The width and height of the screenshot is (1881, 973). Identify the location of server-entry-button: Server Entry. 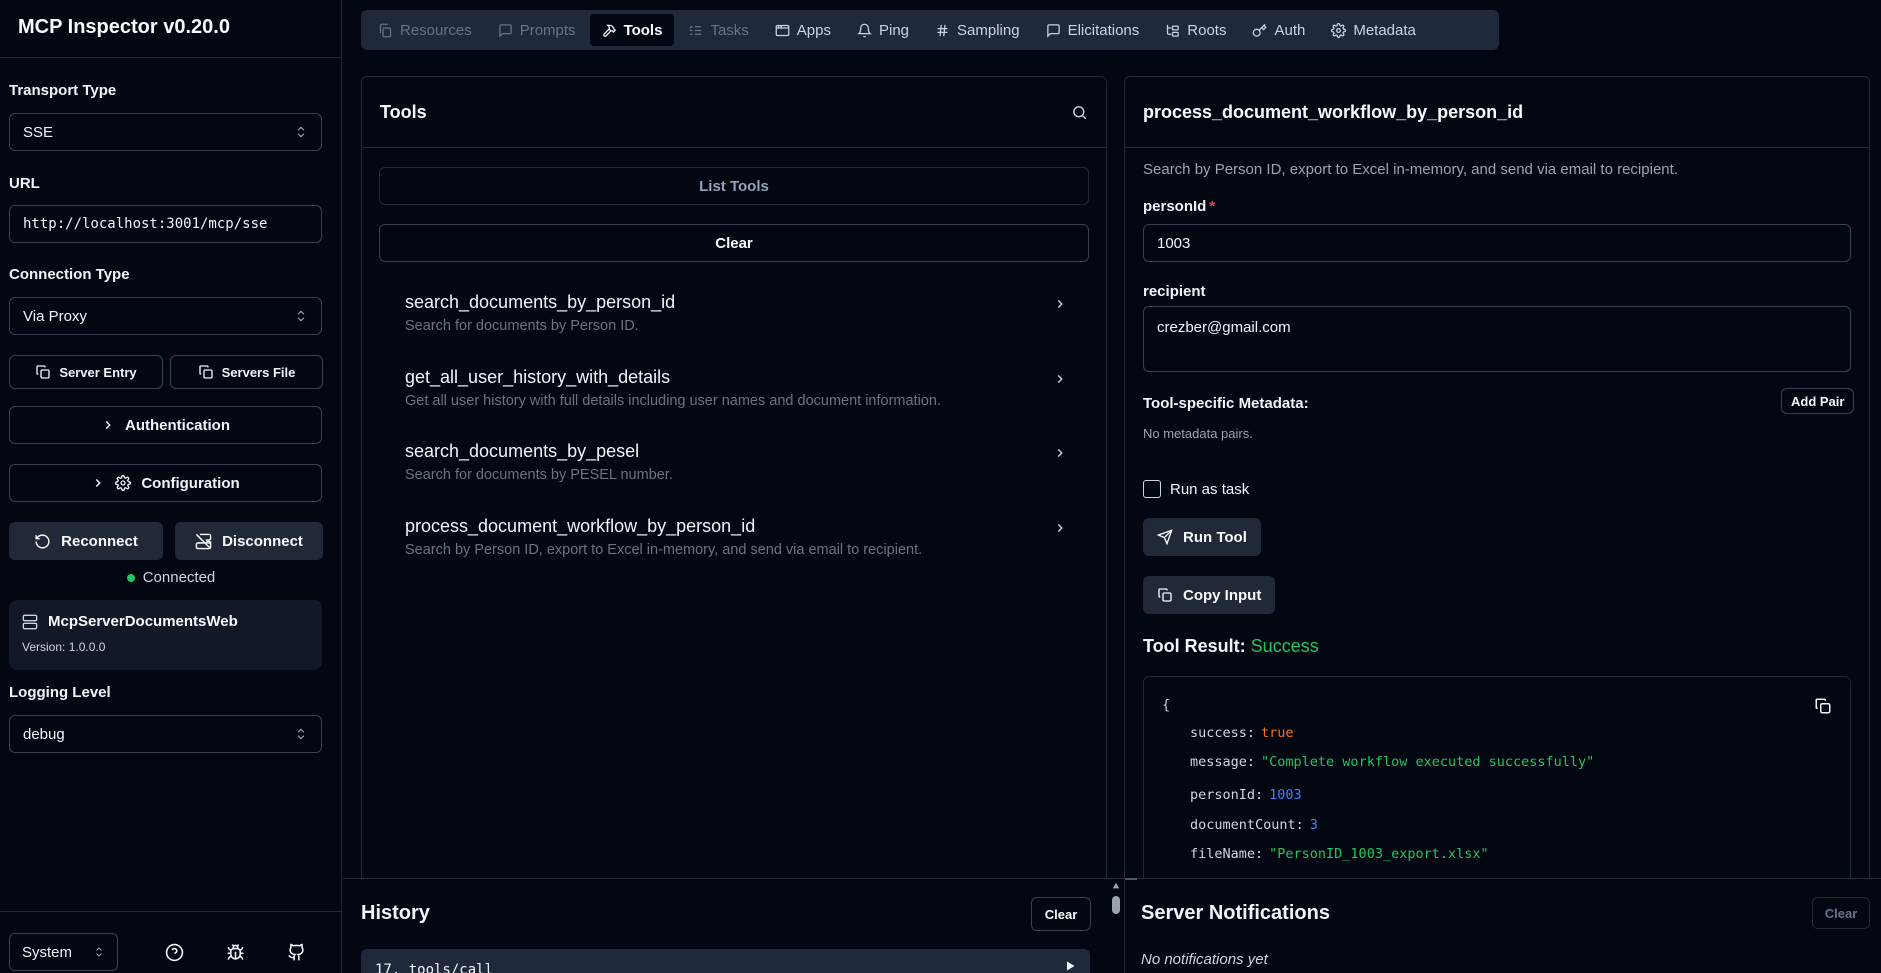
(86, 372).